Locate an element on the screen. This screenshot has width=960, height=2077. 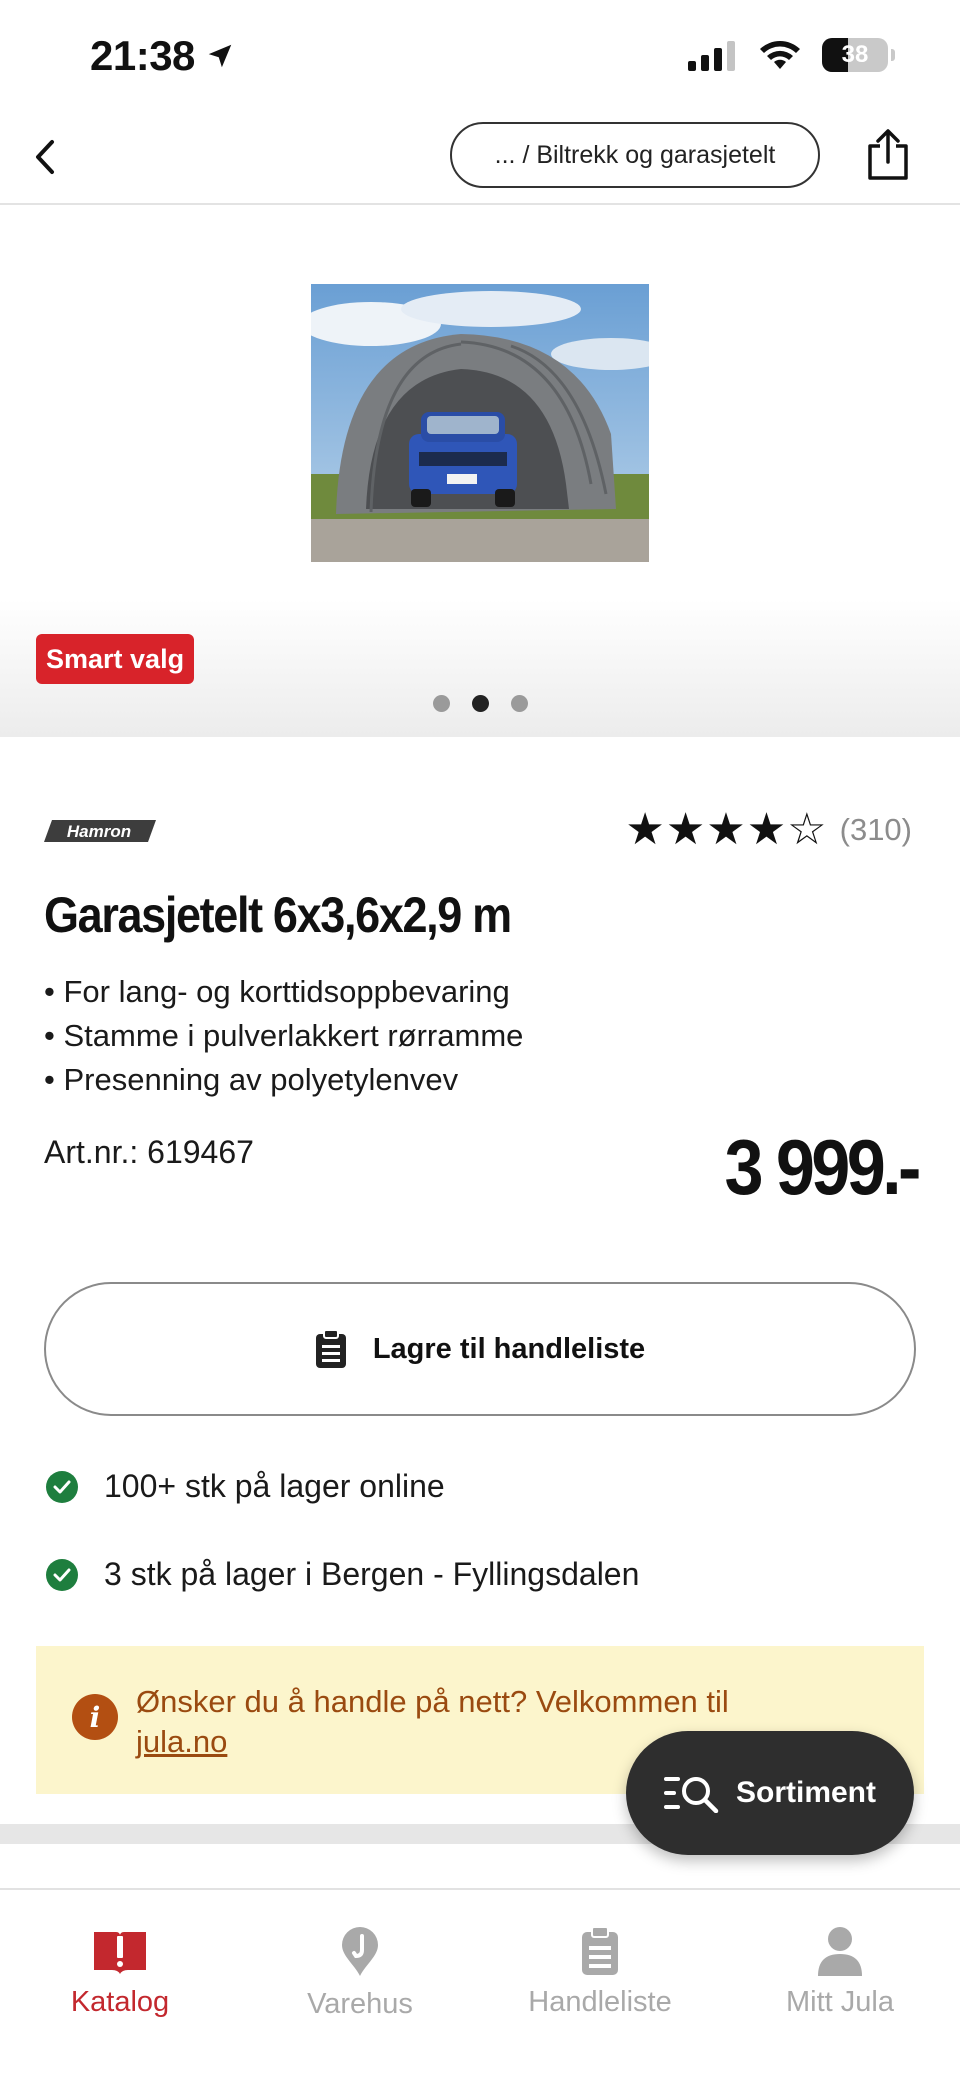
carousel-dot-active is located at coordinates (480, 703).